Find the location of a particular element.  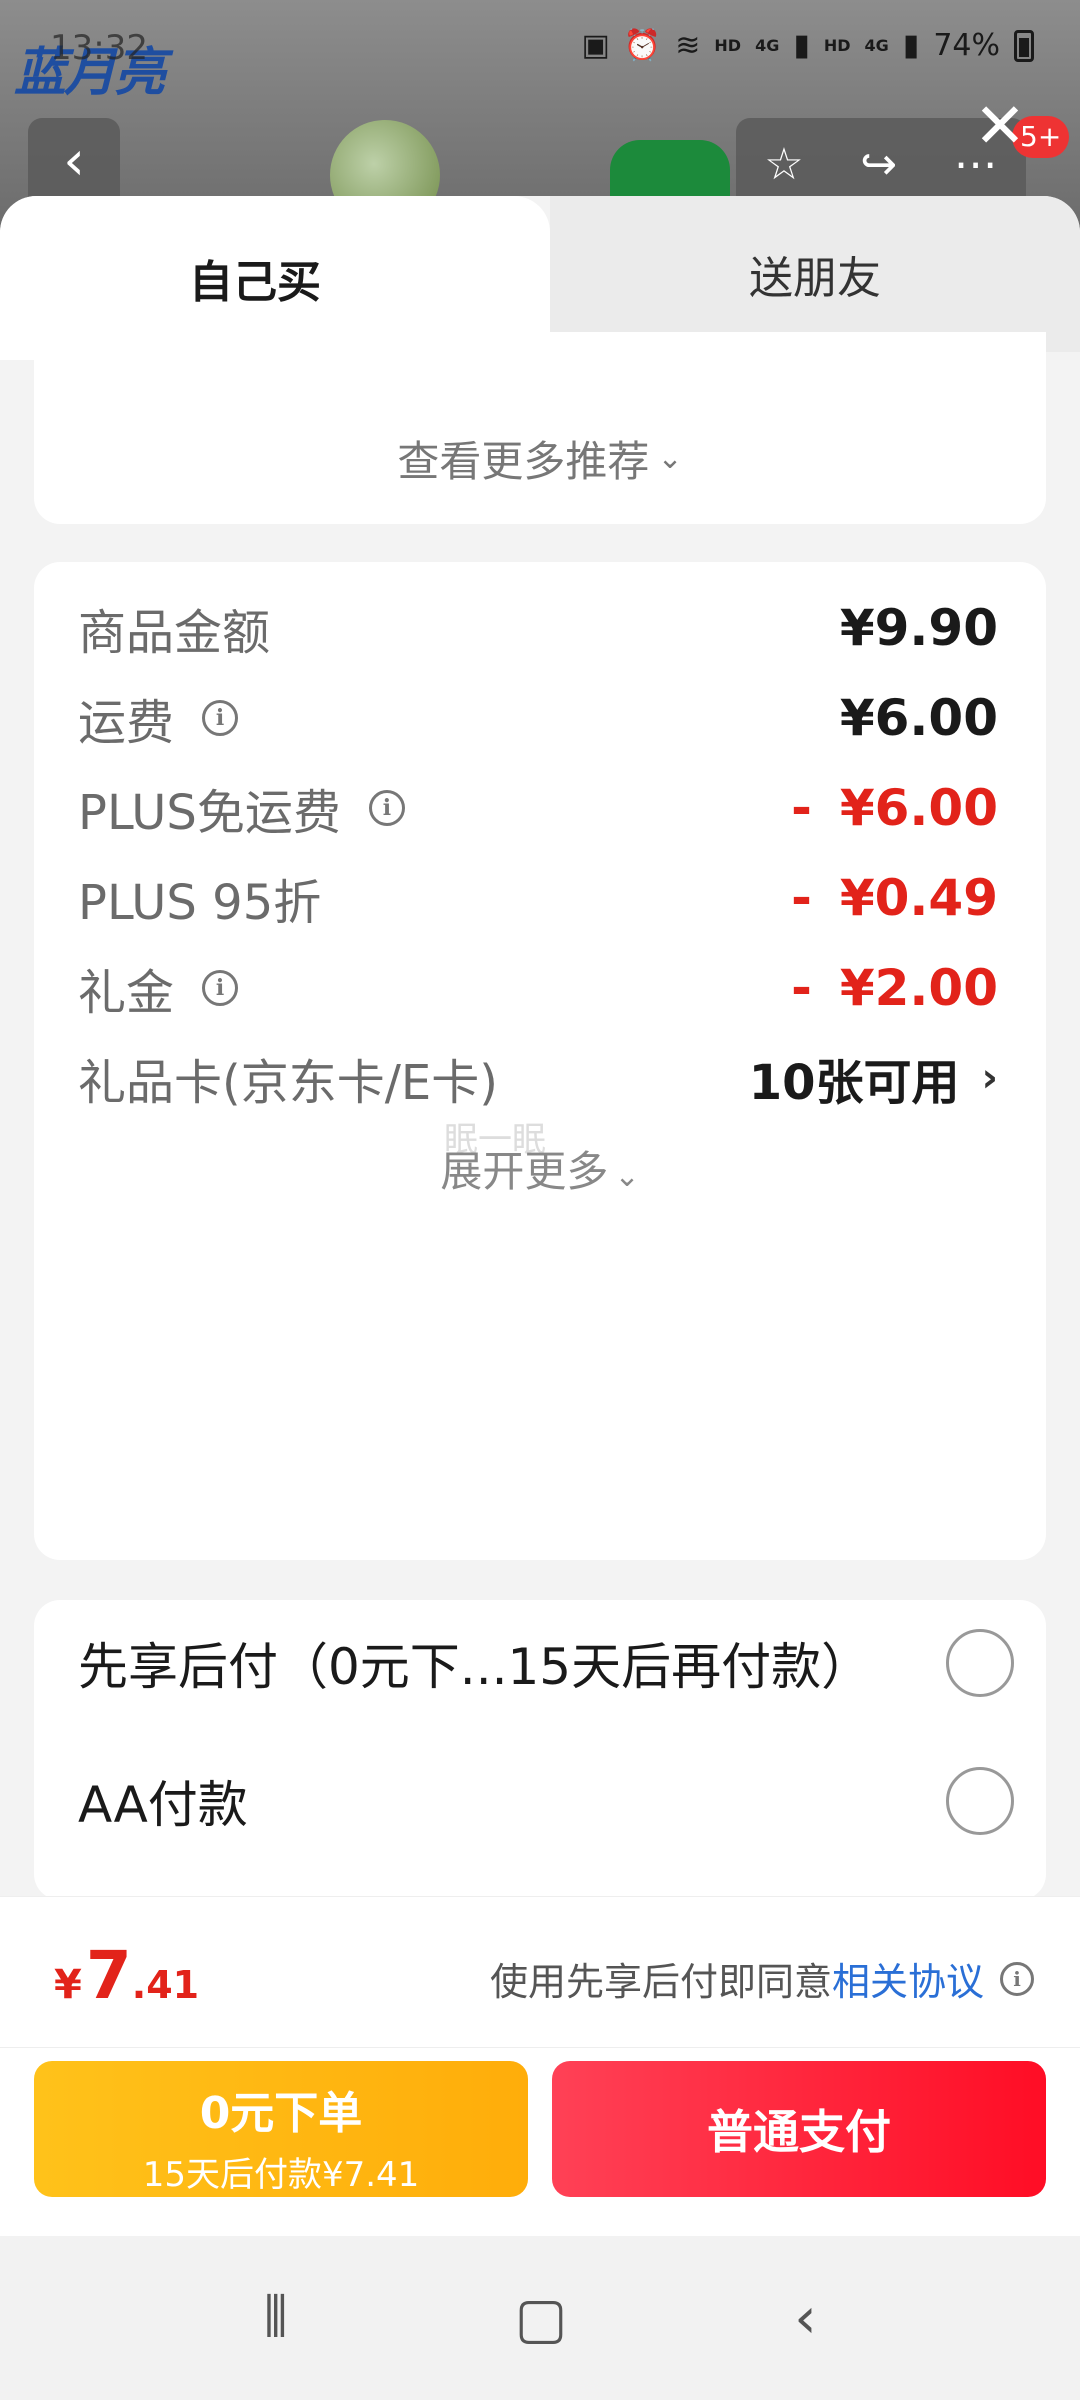

tab-buy-self-label: 自己买 is located at coordinates (255, 282).